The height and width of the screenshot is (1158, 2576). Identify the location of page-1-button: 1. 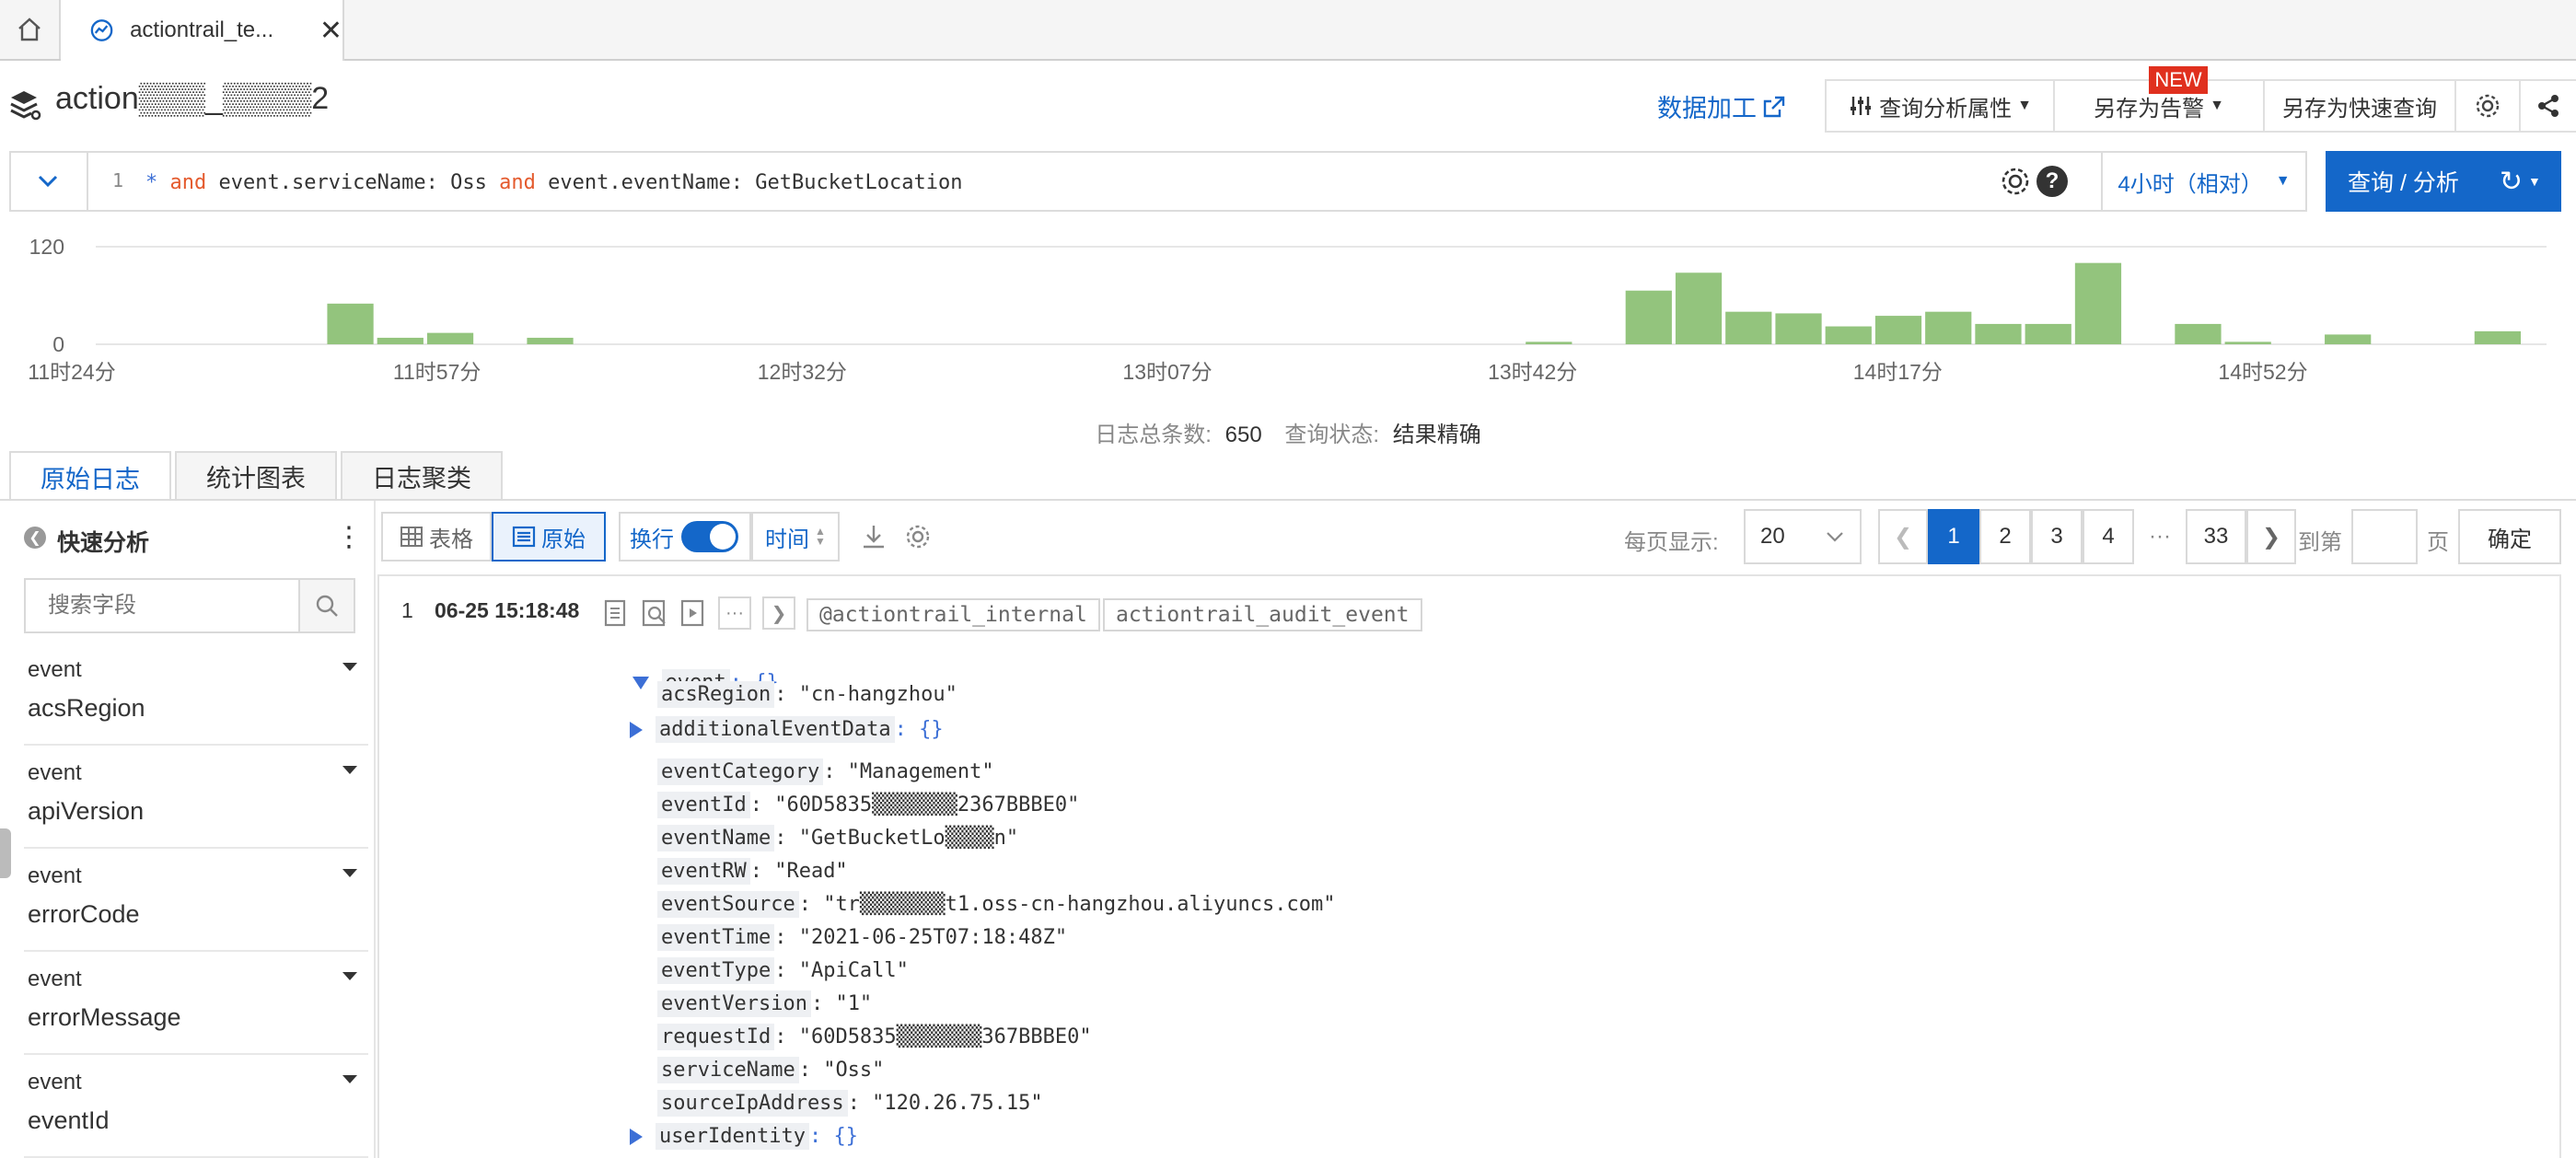
(1953, 536).